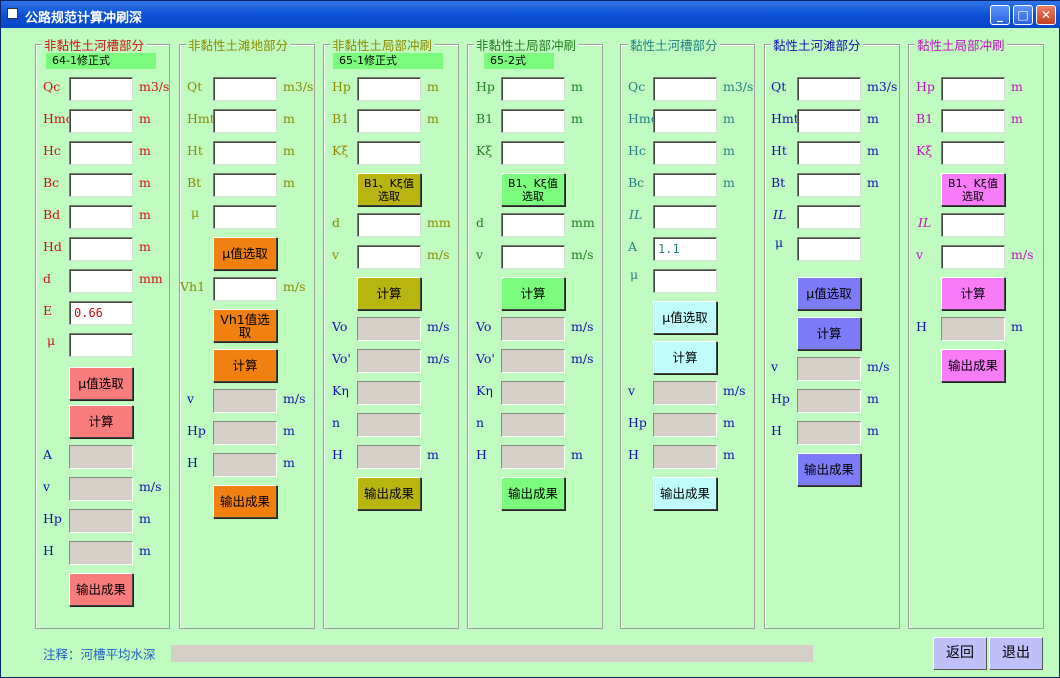 The width and height of the screenshot is (1060, 678). I want to click on p5-mu-select-button: μ值选取, so click(685, 317).